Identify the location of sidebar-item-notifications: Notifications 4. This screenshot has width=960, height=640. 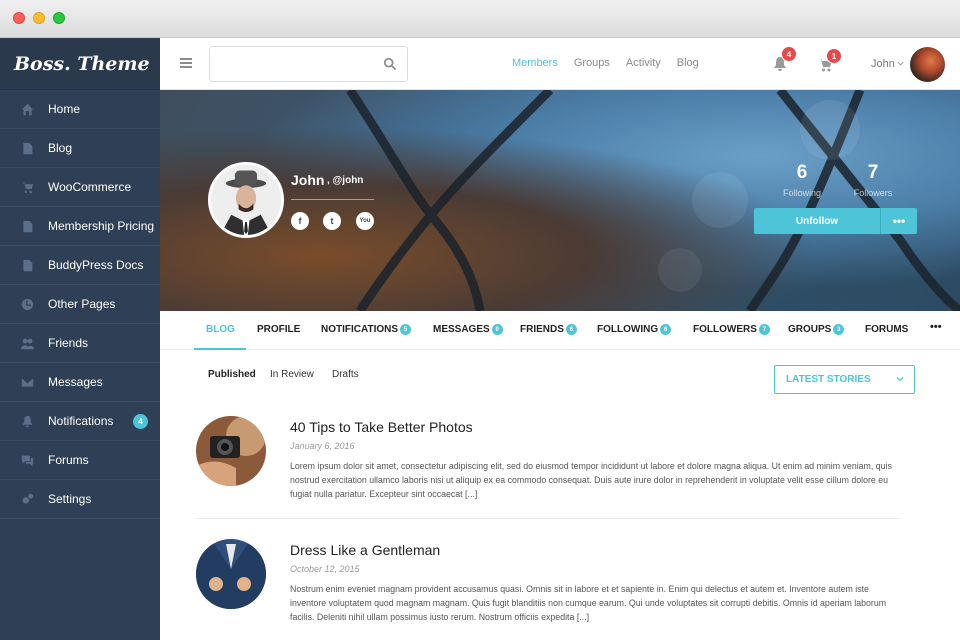
(80, 421).